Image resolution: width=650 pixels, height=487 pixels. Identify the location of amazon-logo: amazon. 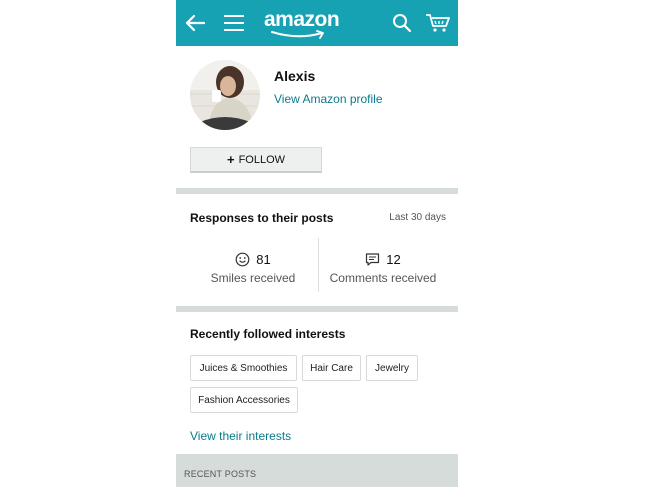
(302, 23).